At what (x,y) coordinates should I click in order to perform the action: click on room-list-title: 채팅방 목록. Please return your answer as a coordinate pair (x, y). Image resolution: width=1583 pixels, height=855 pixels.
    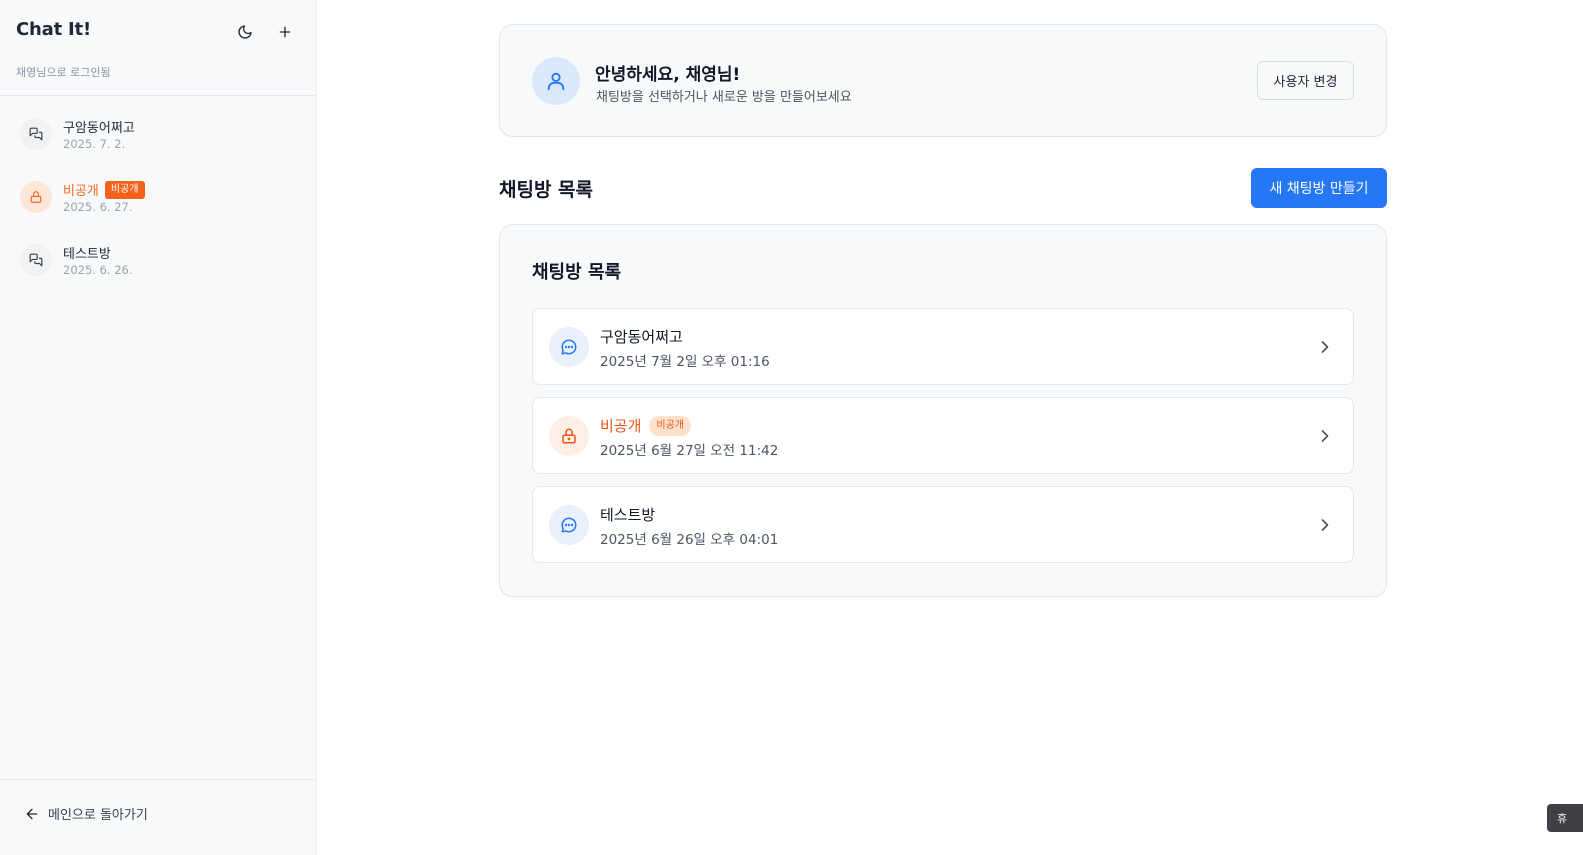
    Looking at the image, I should click on (577, 272).